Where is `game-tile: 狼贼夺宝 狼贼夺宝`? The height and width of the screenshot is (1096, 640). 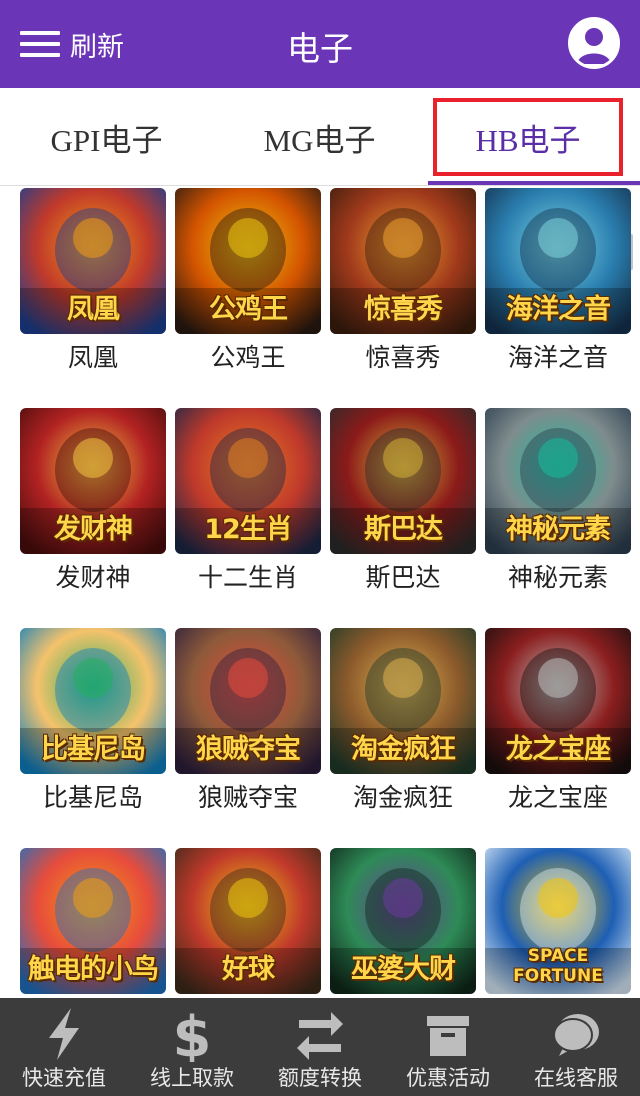 game-tile: 狼贼夺宝 狼贼夺宝 is located at coordinates (248, 721).